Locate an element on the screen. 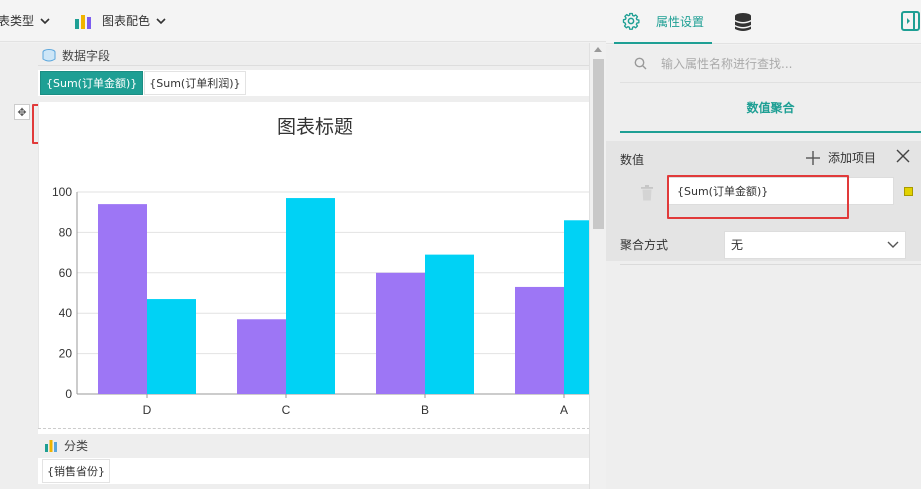 The height and width of the screenshot is (489, 921). scroll-up-arrow-icon is located at coordinates (598, 49).